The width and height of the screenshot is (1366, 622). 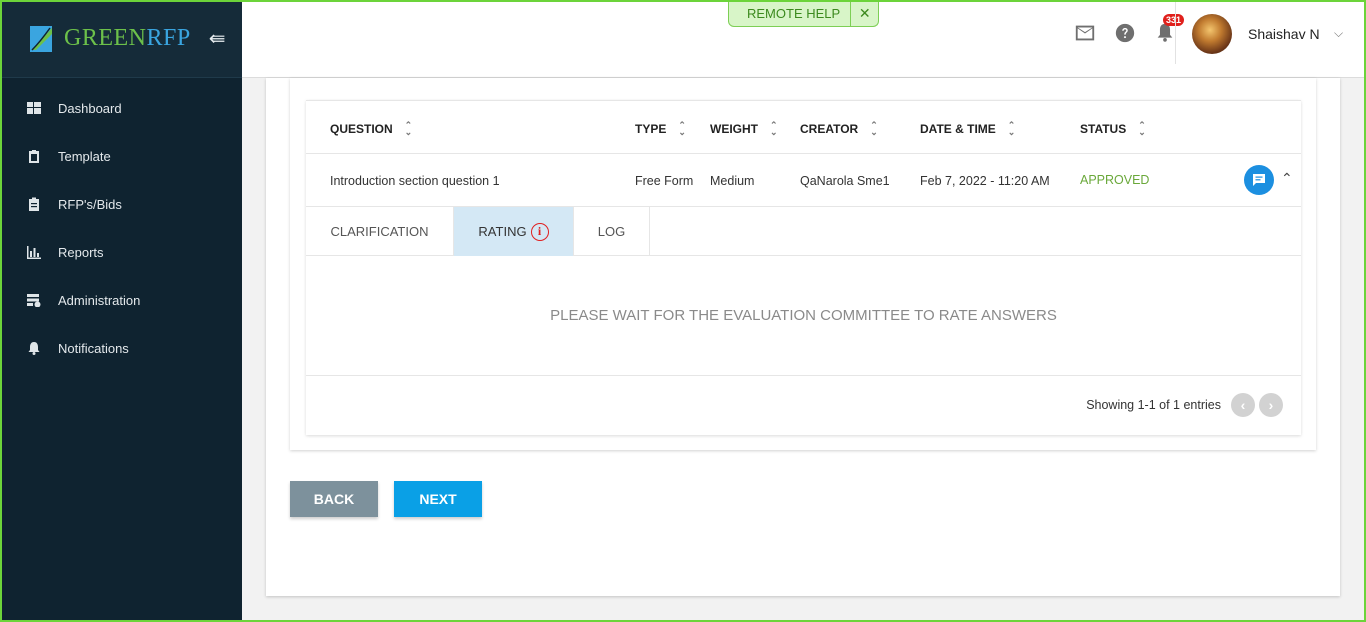 What do you see at coordinates (1271, 405) in the screenshot?
I see `next-page-button: ›` at bounding box center [1271, 405].